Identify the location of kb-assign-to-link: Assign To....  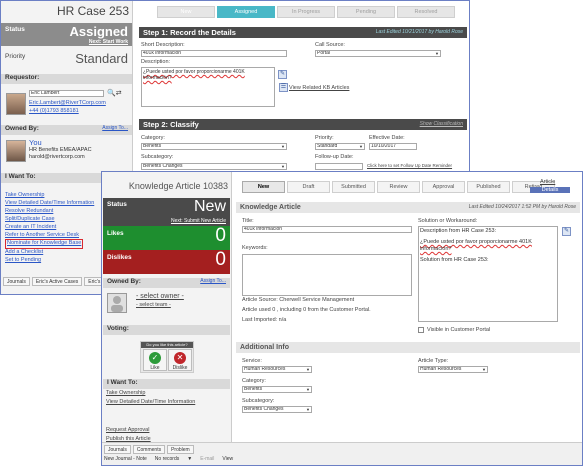
(213, 281).